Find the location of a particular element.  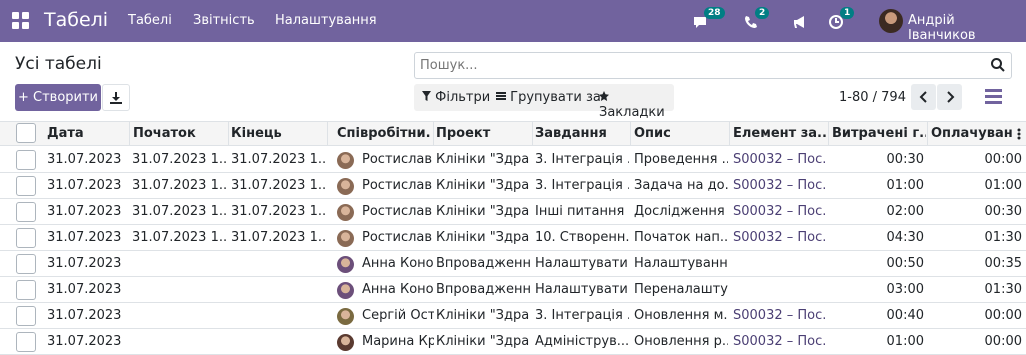

optional-columns-icon is located at coordinates (1019, 134).